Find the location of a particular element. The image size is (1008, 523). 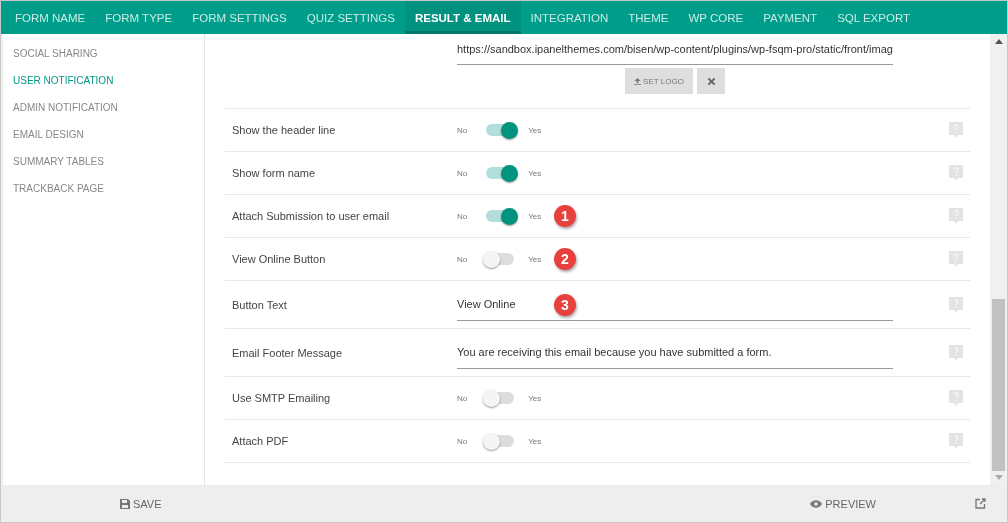

upload-icon is located at coordinates (638, 81).